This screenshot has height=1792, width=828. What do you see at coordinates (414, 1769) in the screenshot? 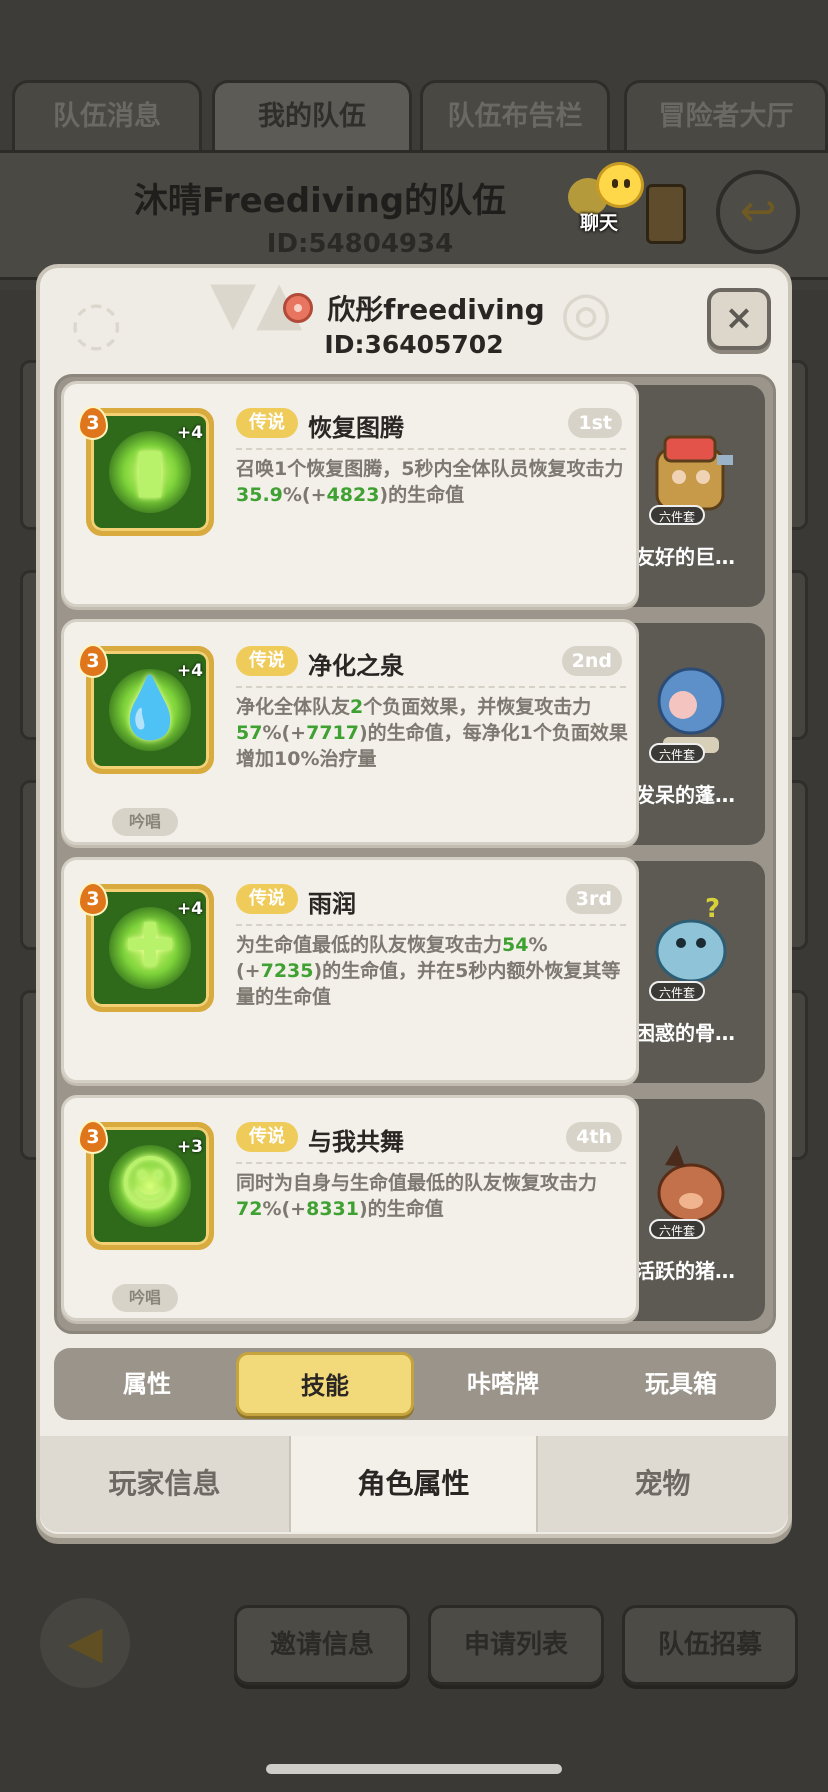
I see `home-indicator` at bounding box center [414, 1769].